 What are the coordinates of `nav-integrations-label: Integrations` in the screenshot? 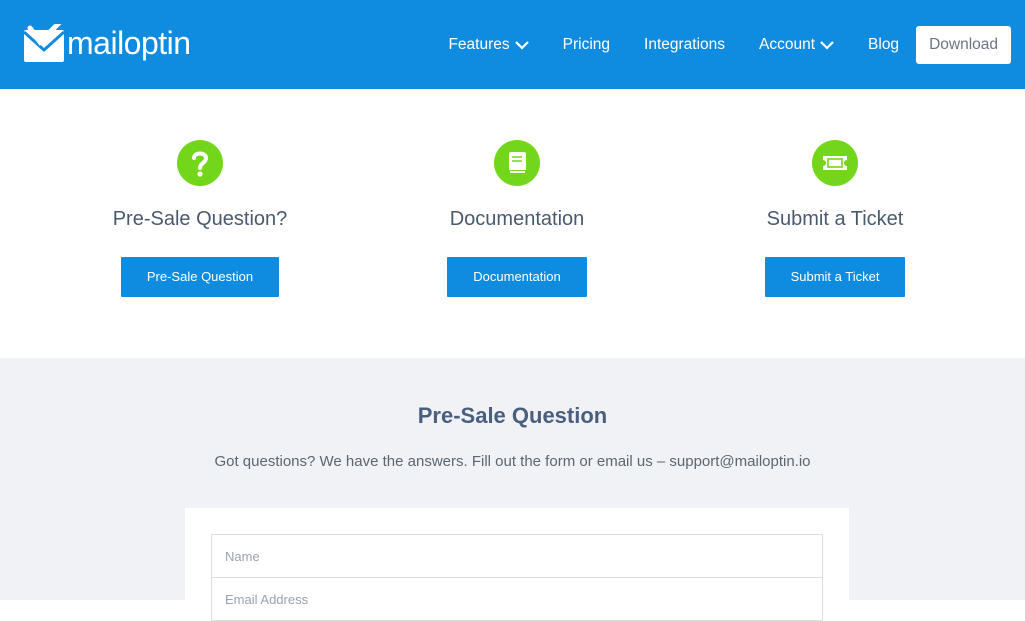 It's located at (685, 44).